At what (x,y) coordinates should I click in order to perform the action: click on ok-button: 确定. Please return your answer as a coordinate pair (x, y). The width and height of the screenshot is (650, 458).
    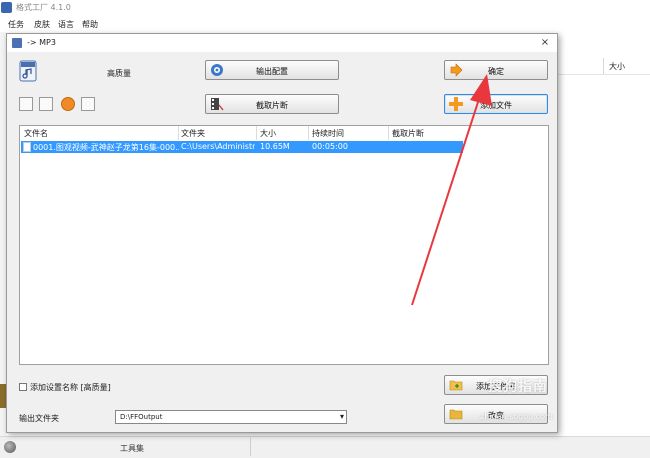
    Looking at the image, I should click on (496, 70).